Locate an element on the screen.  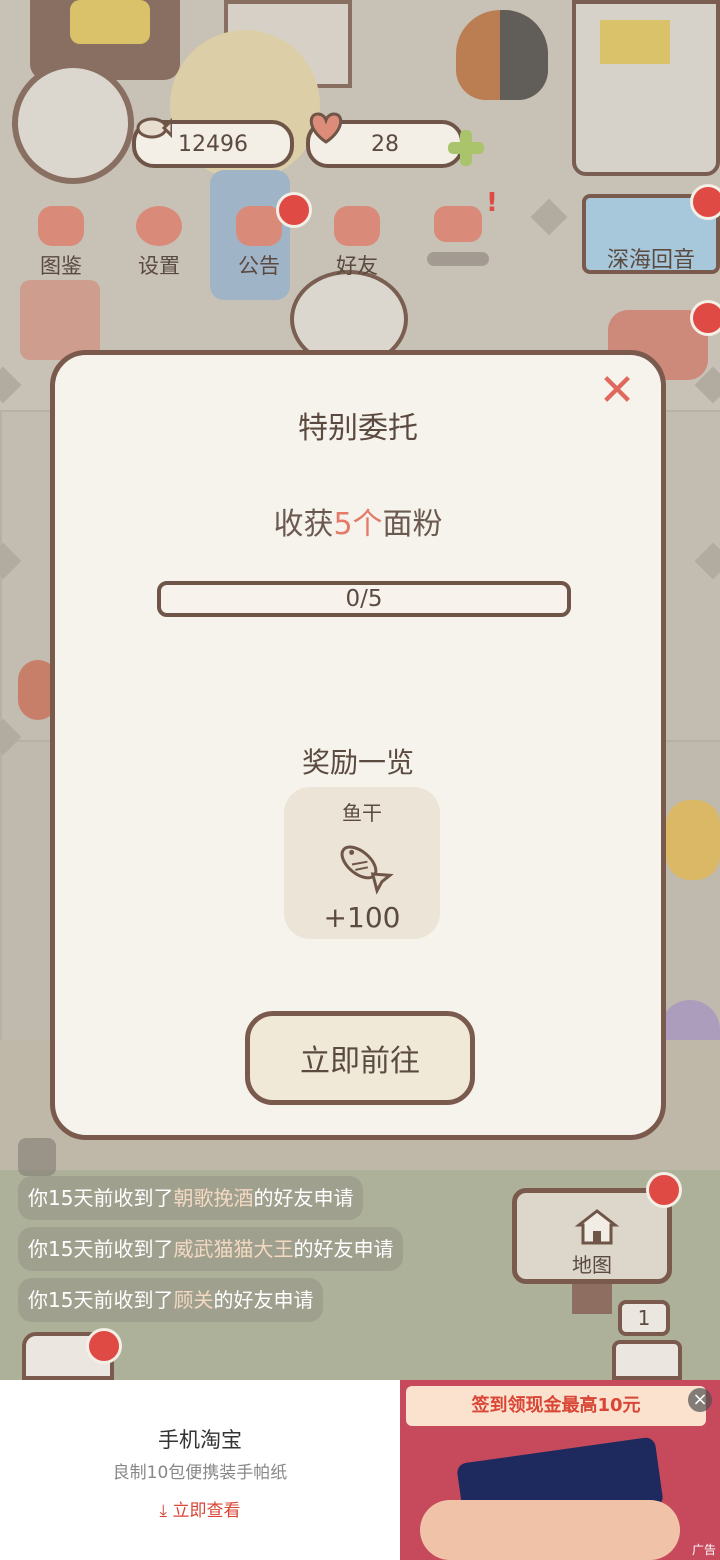
sign-post is located at coordinates (592, 1299).